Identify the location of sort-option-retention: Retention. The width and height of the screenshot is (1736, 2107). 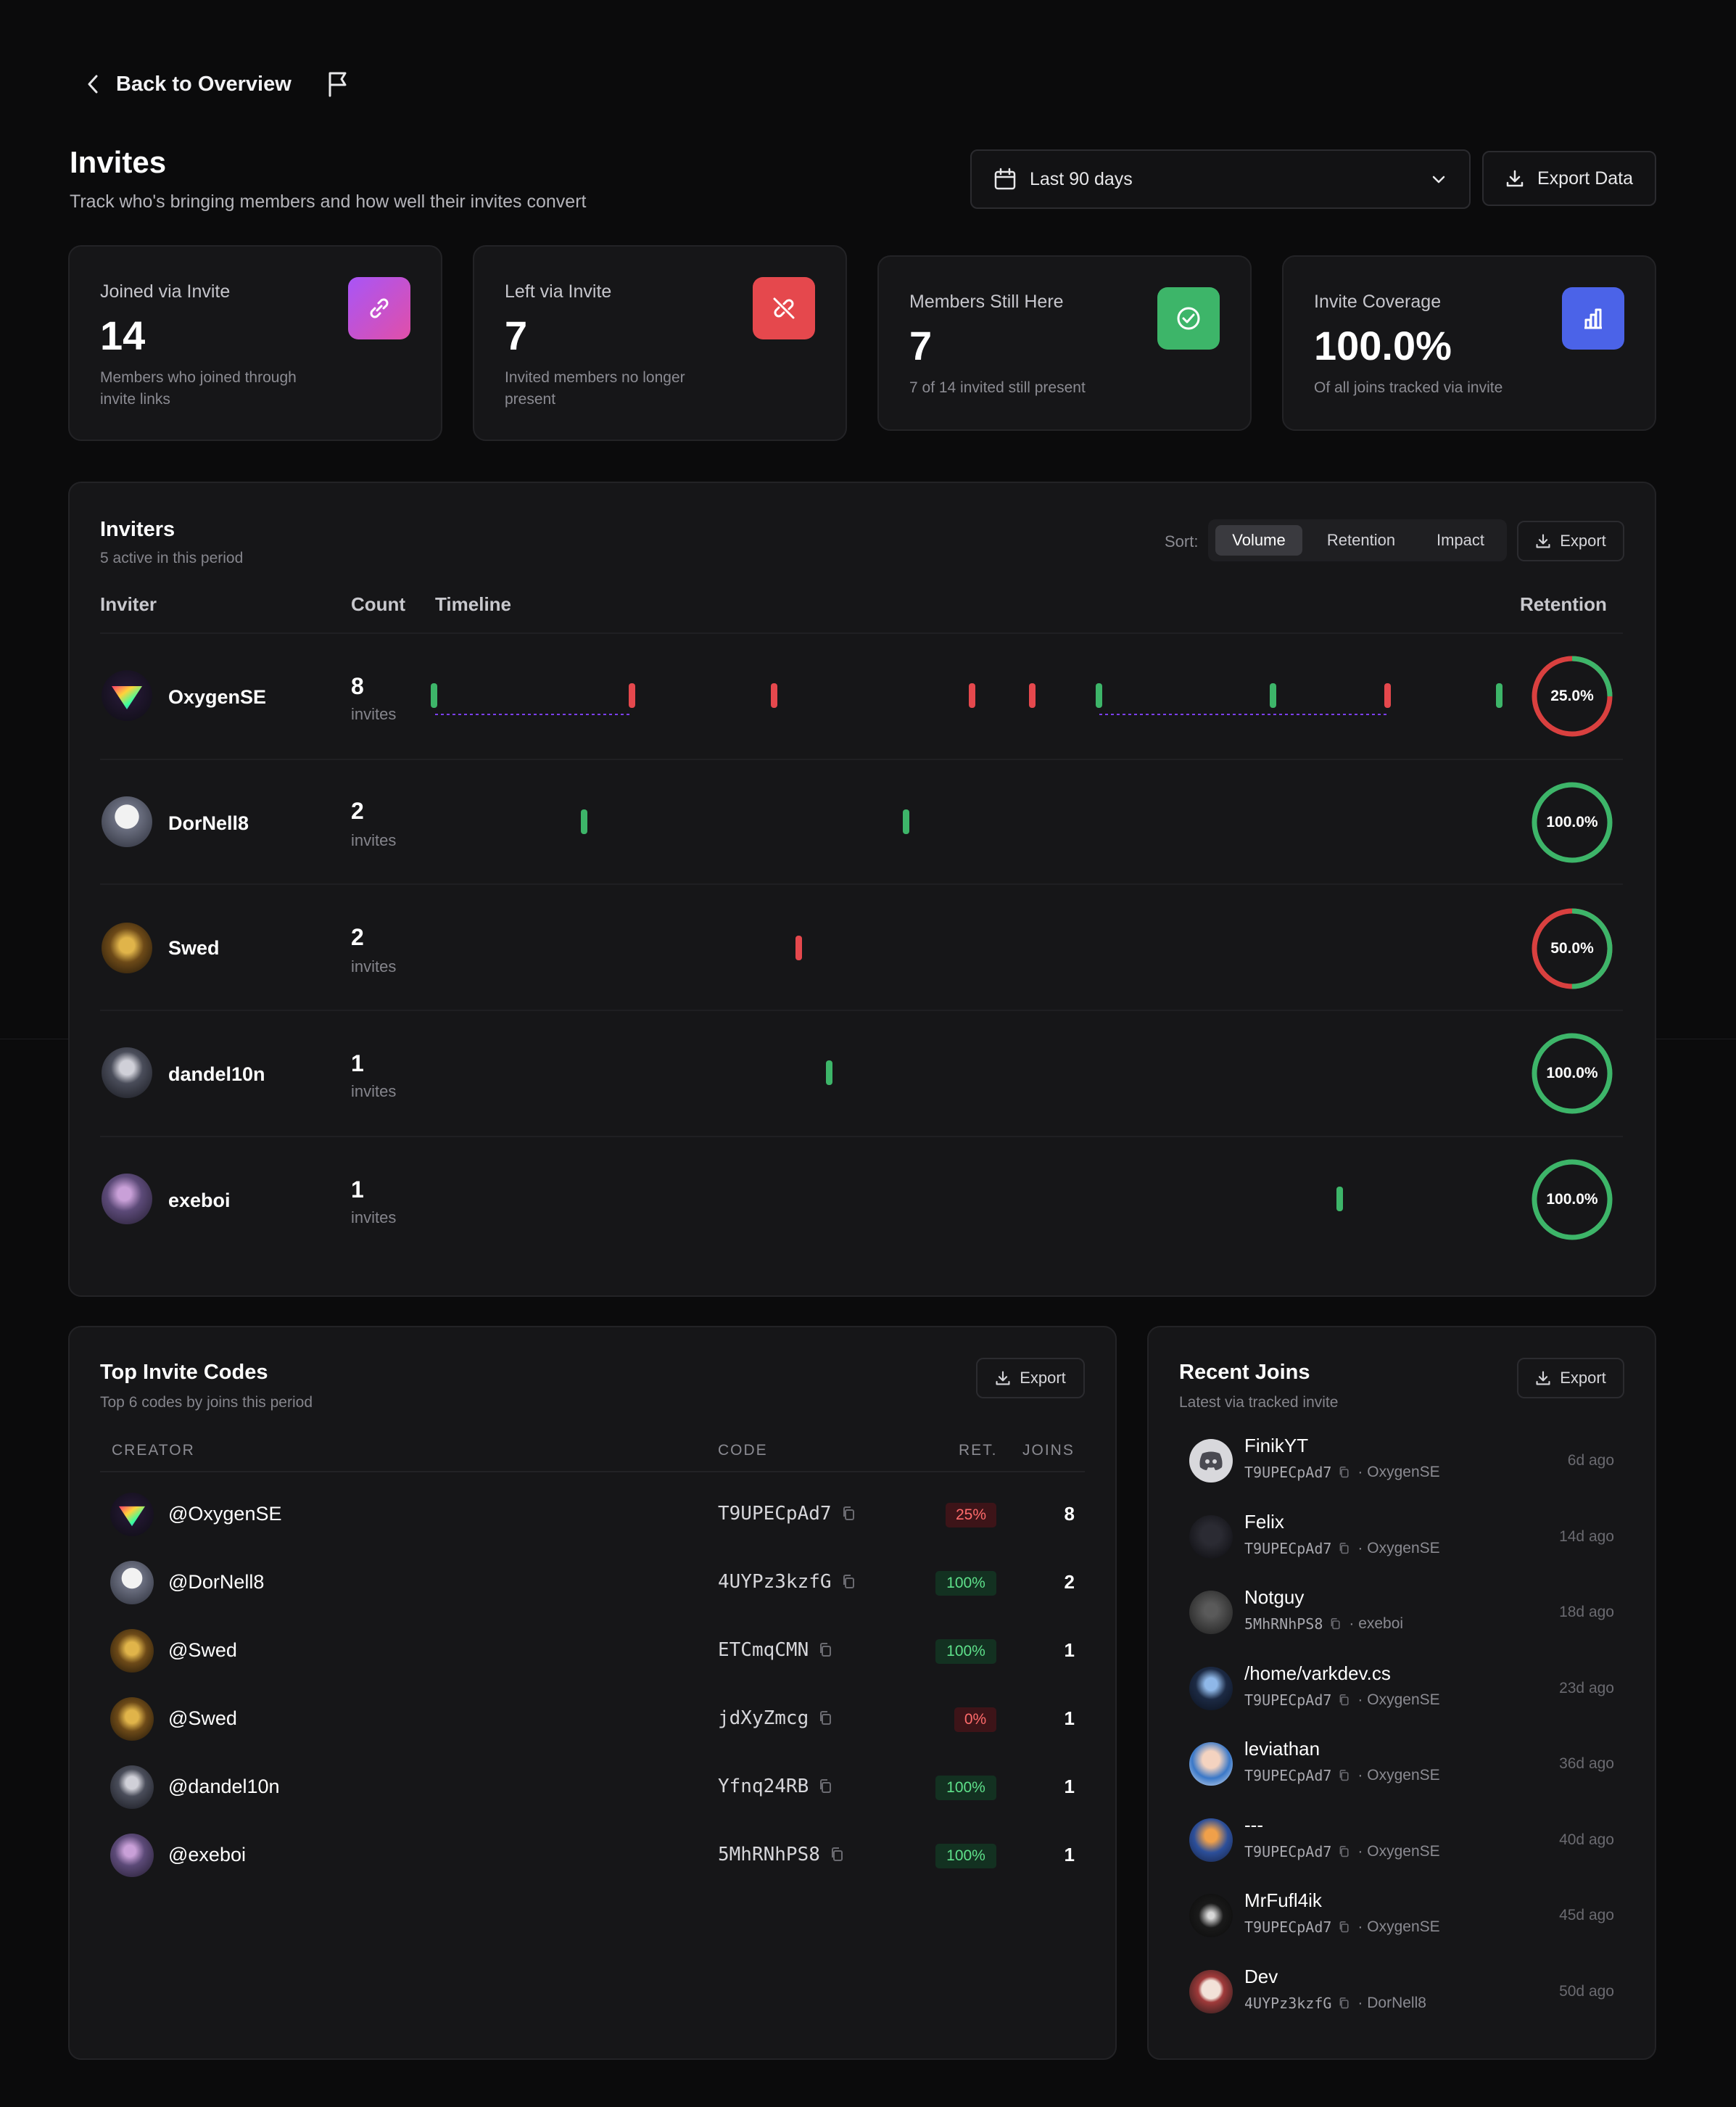
(1361, 540).